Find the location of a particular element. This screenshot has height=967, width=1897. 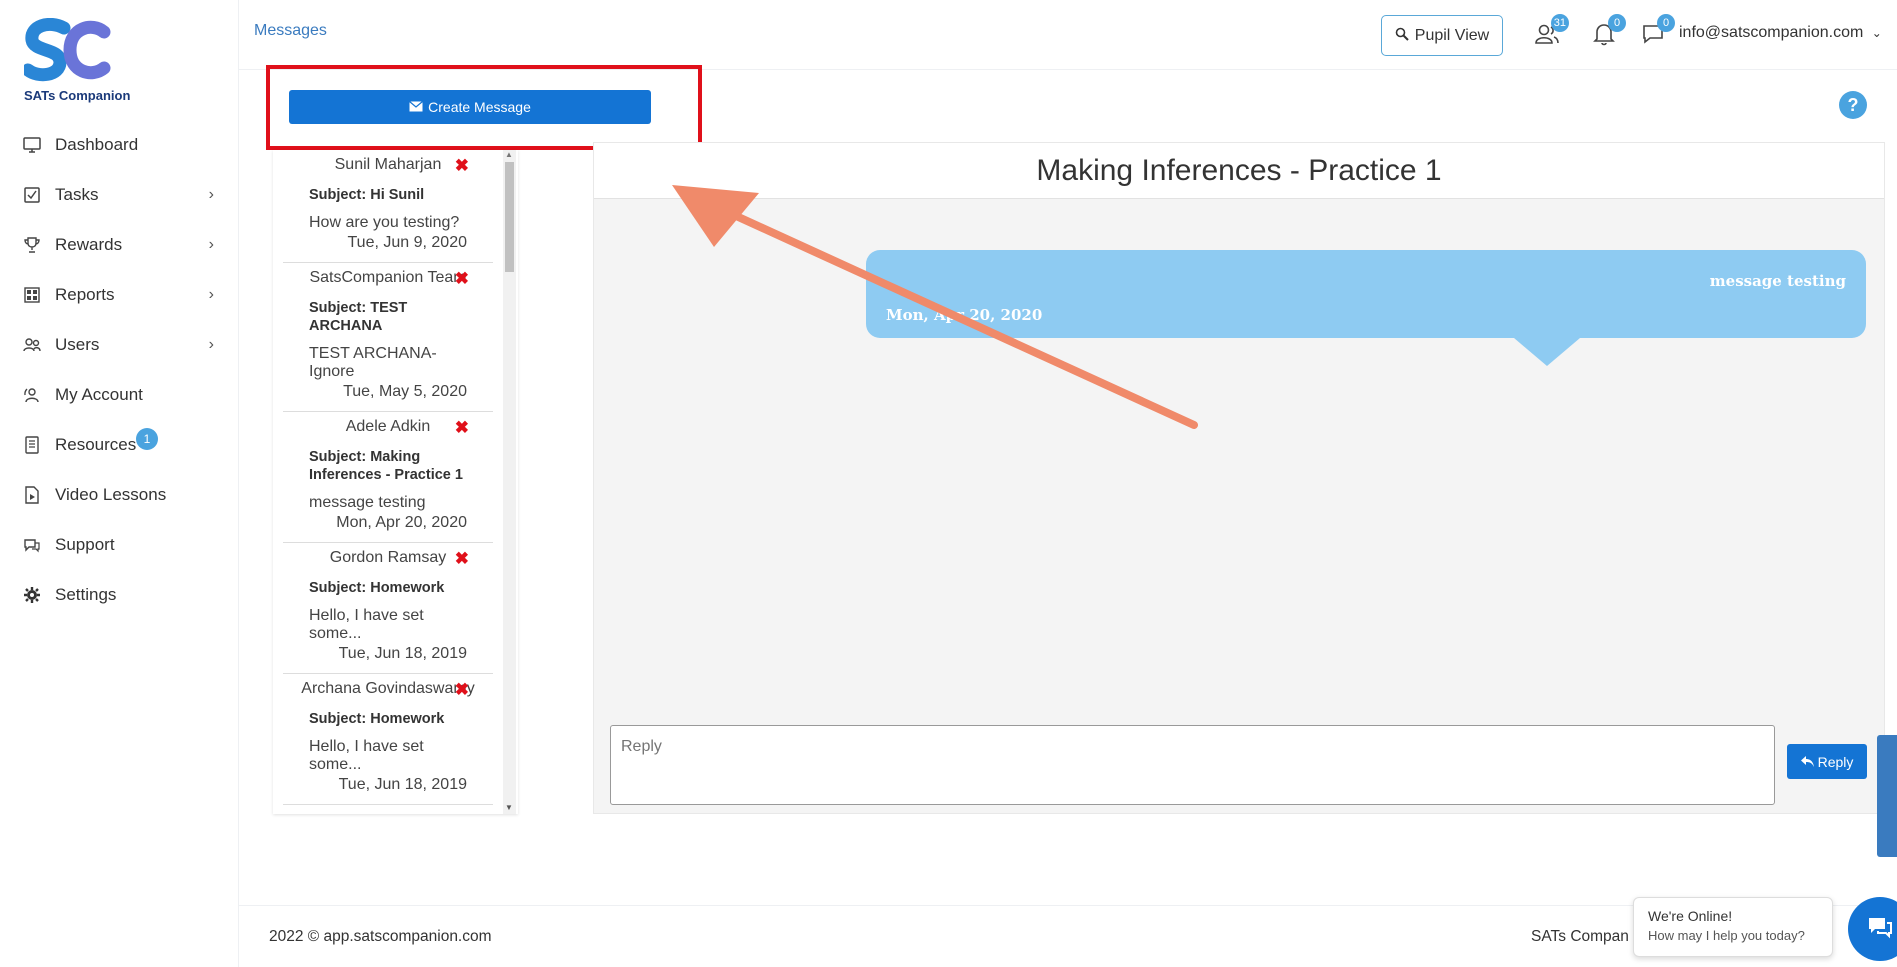

message-date: Mon, Apr 20, 2020 is located at coordinates (401, 522).